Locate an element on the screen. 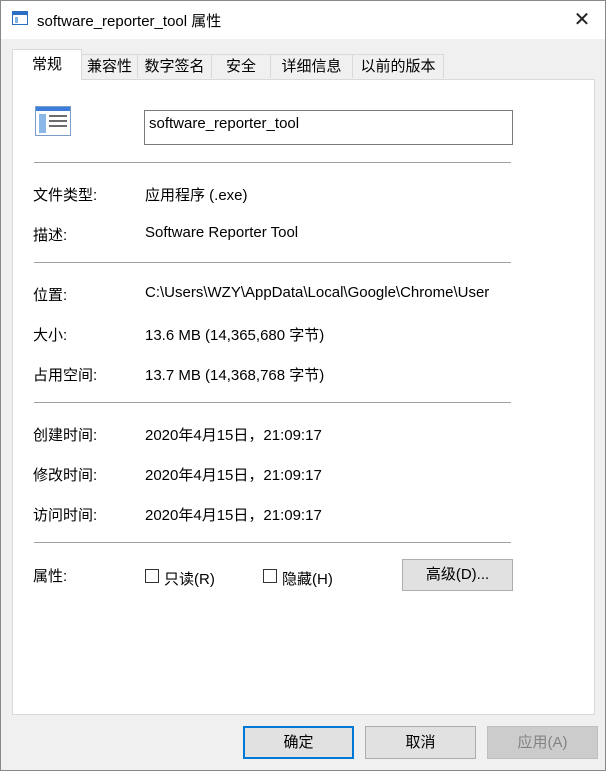 The height and width of the screenshot is (771, 606). exe-file-icon is located at coordinates (53, 121).